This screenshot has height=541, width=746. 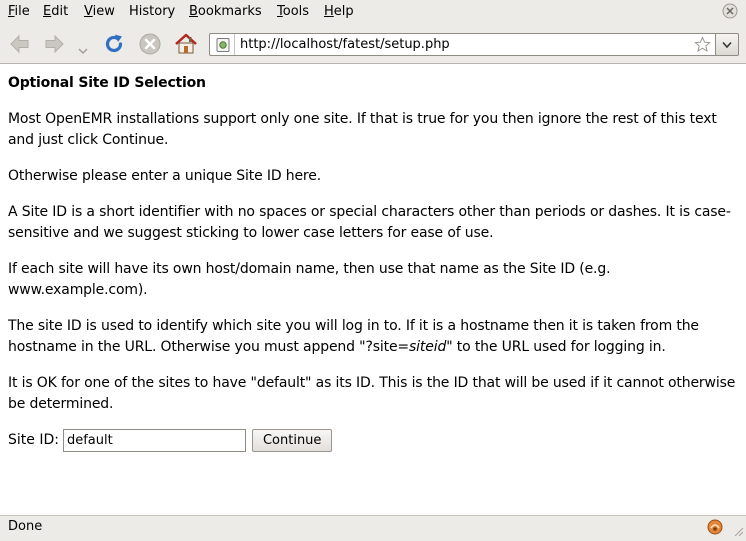 I want to click on menu-file: File, so click(x=19, y=11).